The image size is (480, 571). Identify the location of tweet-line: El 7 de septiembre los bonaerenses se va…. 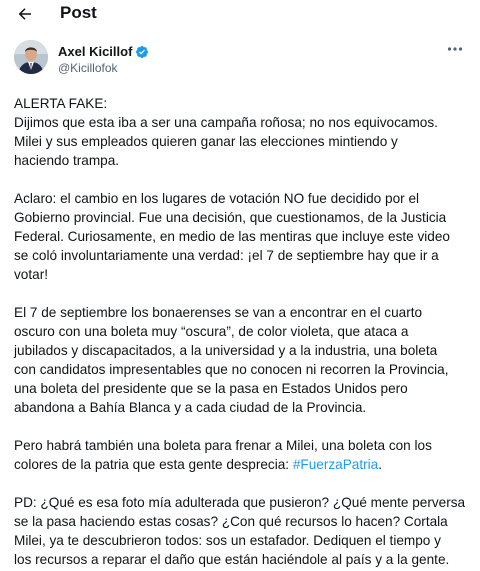
(218, 312).